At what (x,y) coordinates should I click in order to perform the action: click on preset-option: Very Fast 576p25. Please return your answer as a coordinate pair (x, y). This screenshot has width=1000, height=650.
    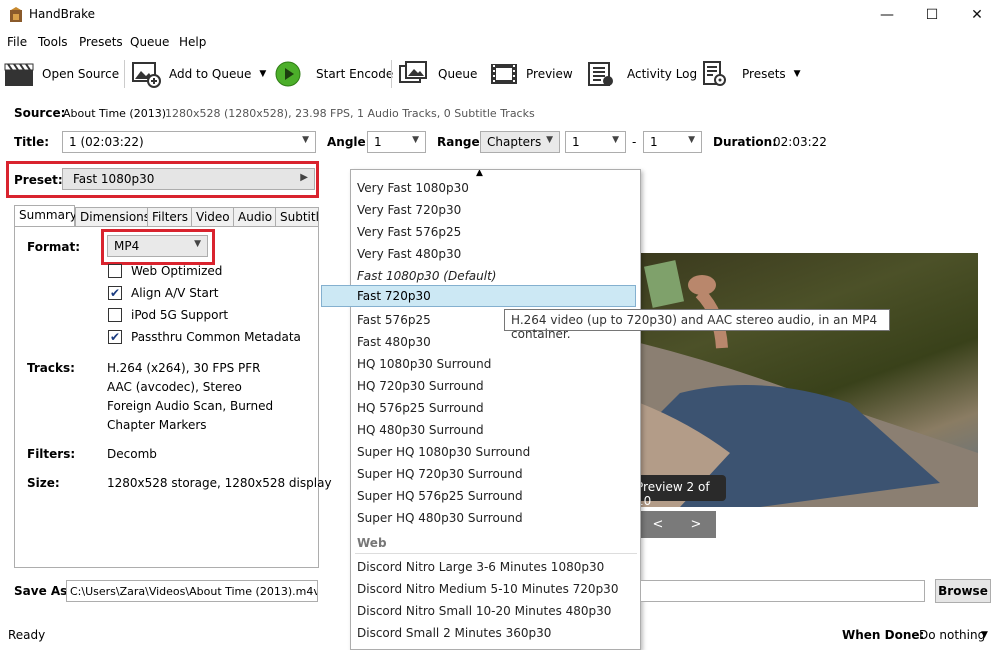
    Looking at the image, I should click on (409, 232).